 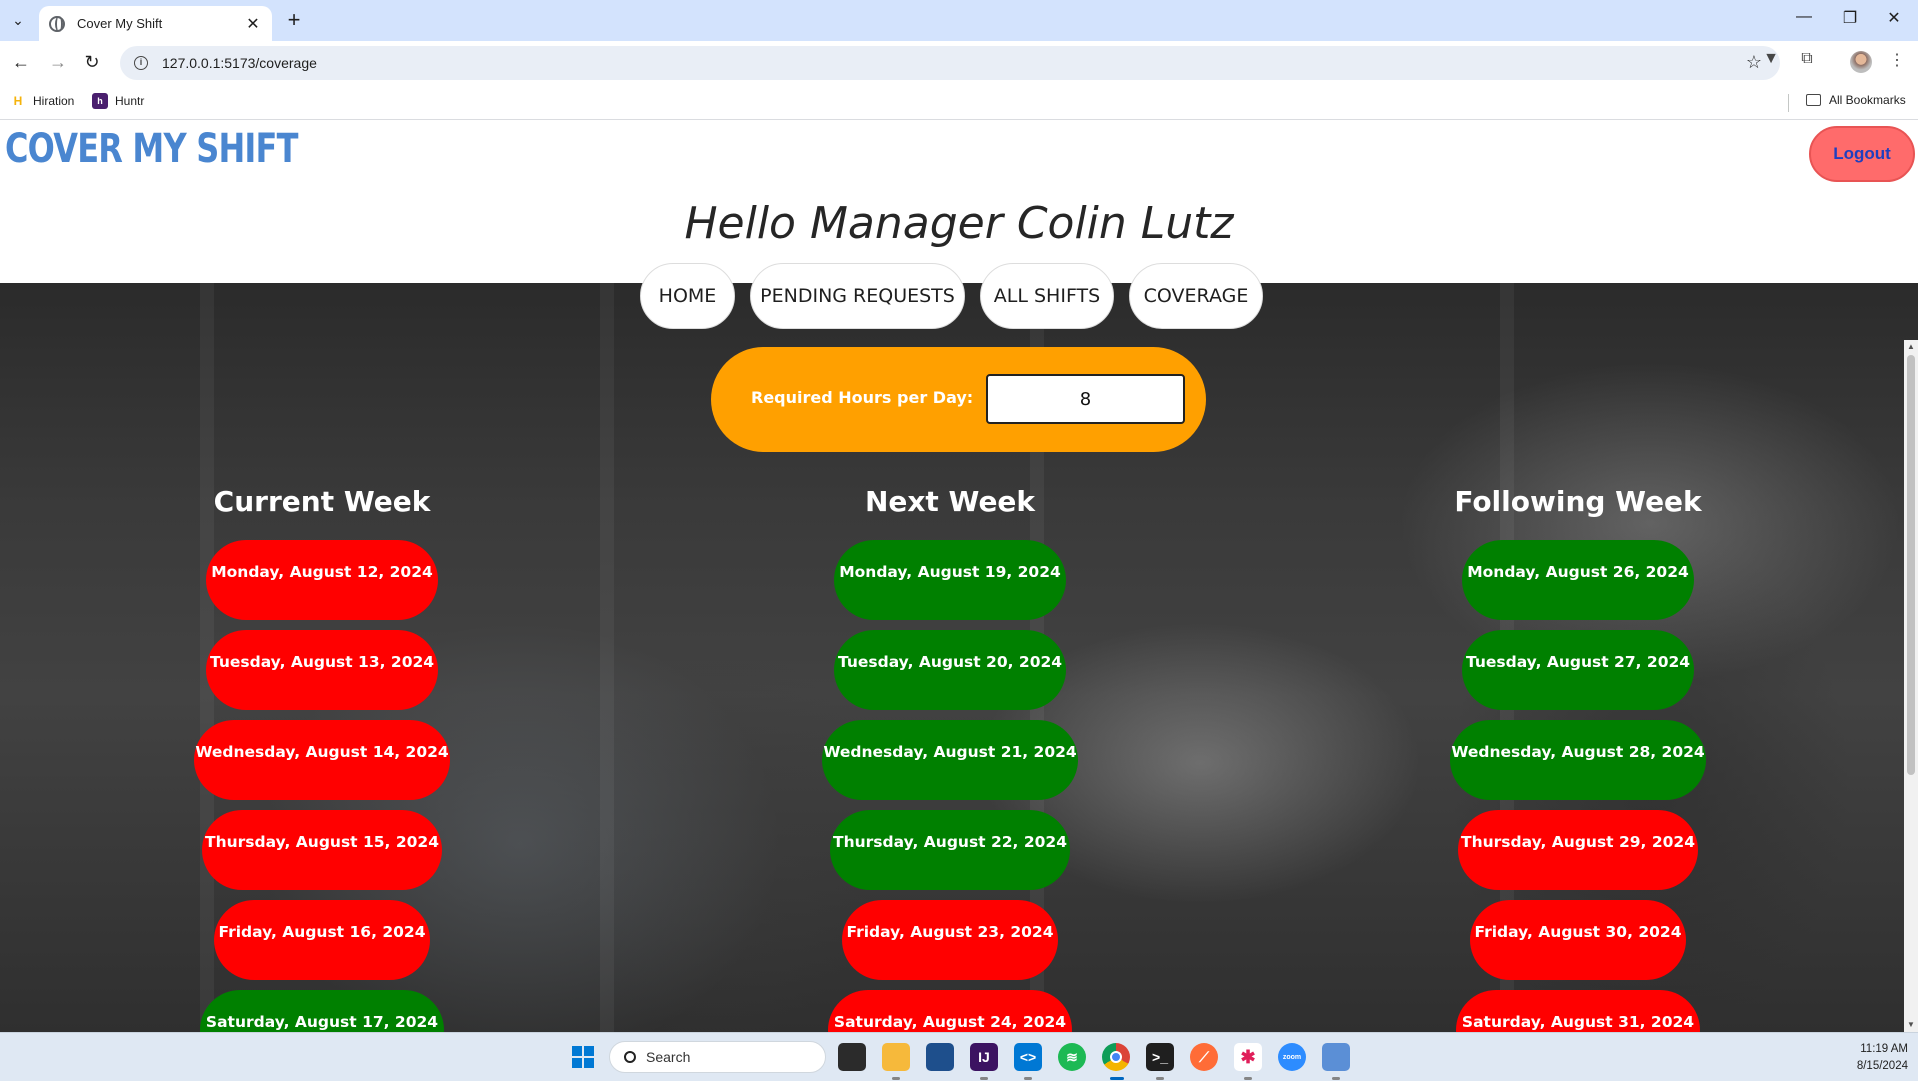 What do you see at coordinates (1047, 296) in the screenshot?
I see `nav-all-shifts-button: ALL SHIFTS` at bounding box center [1047, 296].